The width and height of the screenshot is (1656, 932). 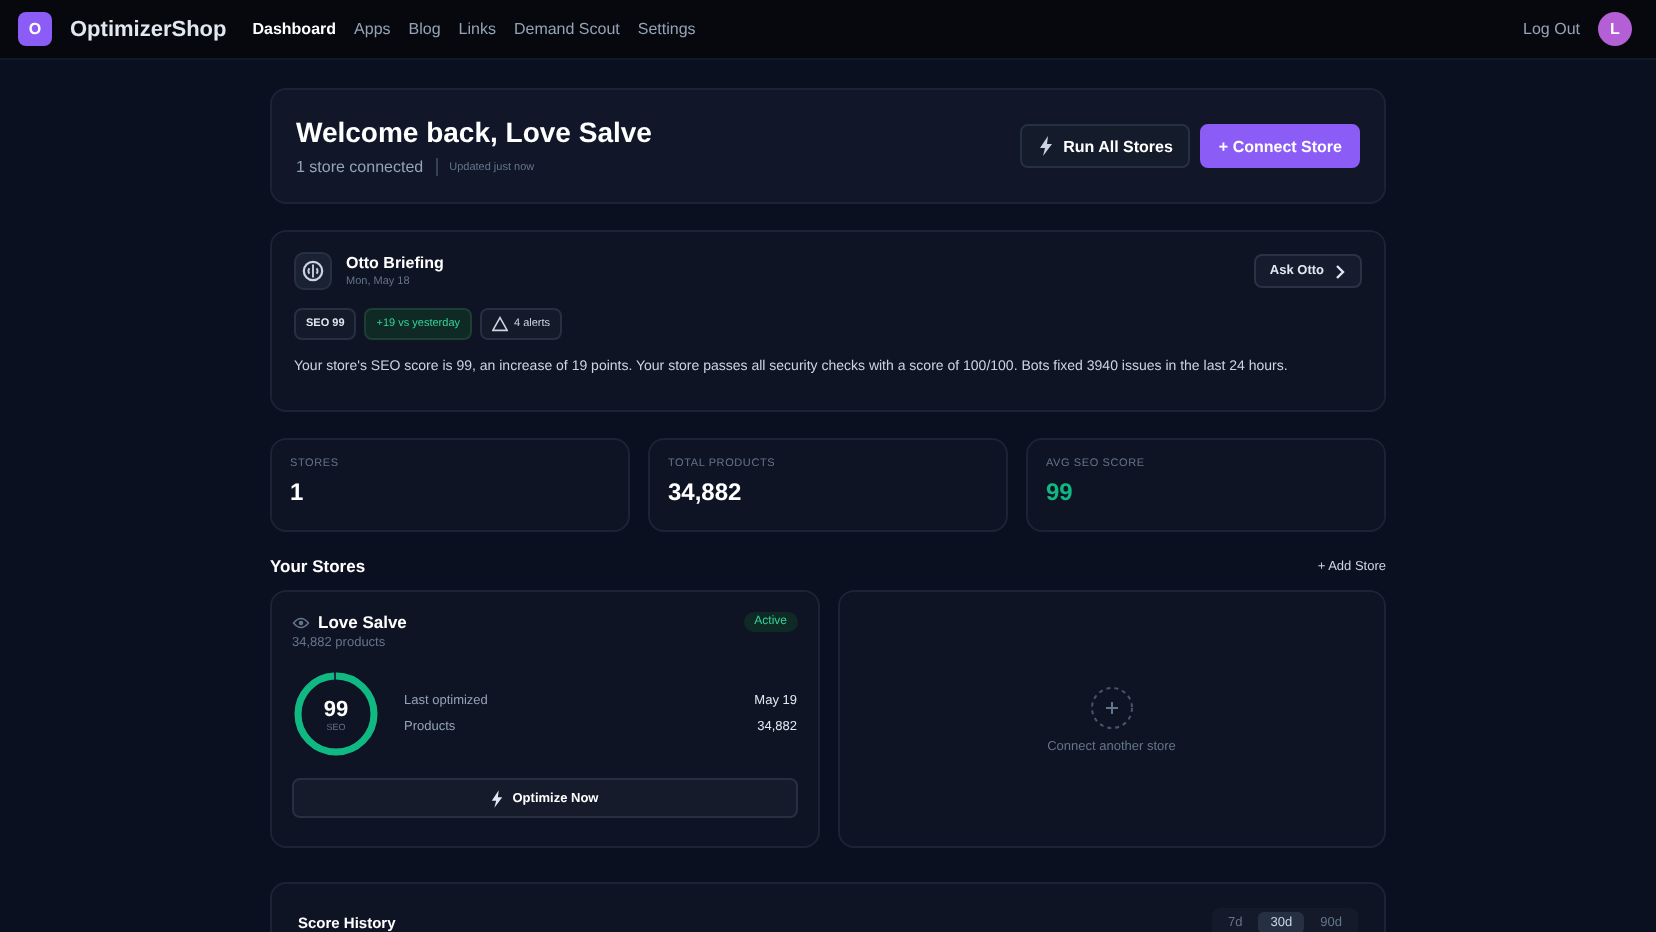 I want to click on stat-value: 34,882, so click(x=706, y=492).